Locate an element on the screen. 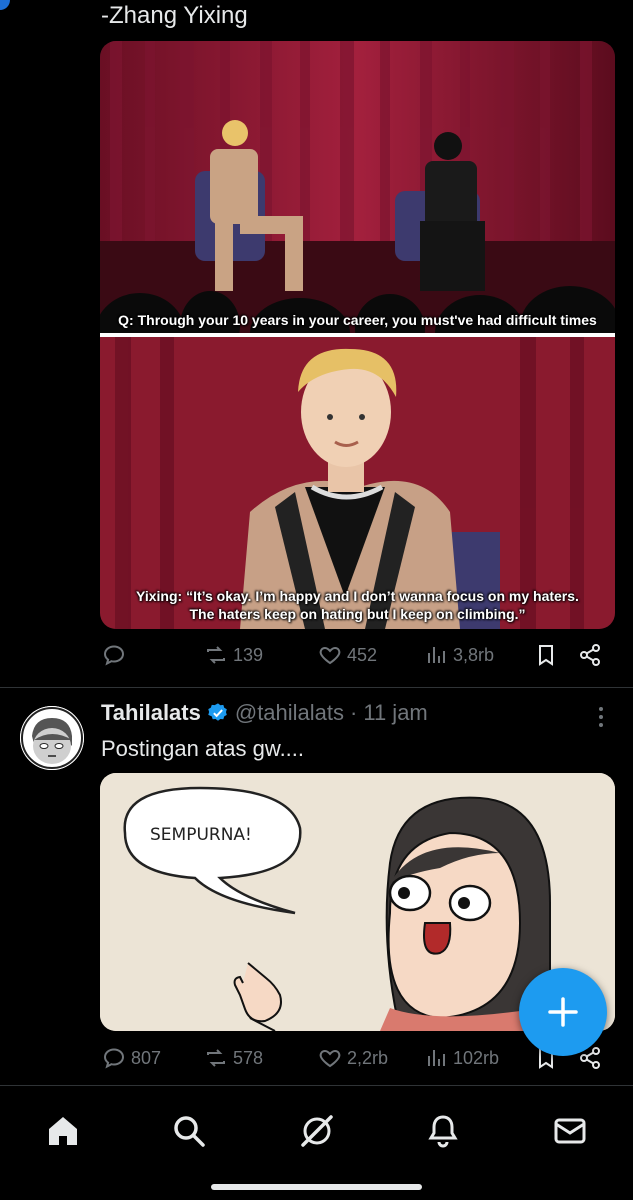  views-button: 102rb is located at coordinates (461, 1058).